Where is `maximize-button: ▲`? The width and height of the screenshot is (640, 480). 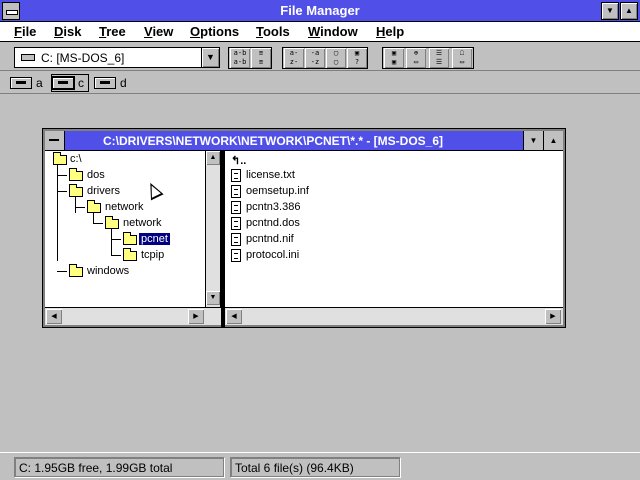
maximize-button: ▲ is located at coordinates (629, 11).